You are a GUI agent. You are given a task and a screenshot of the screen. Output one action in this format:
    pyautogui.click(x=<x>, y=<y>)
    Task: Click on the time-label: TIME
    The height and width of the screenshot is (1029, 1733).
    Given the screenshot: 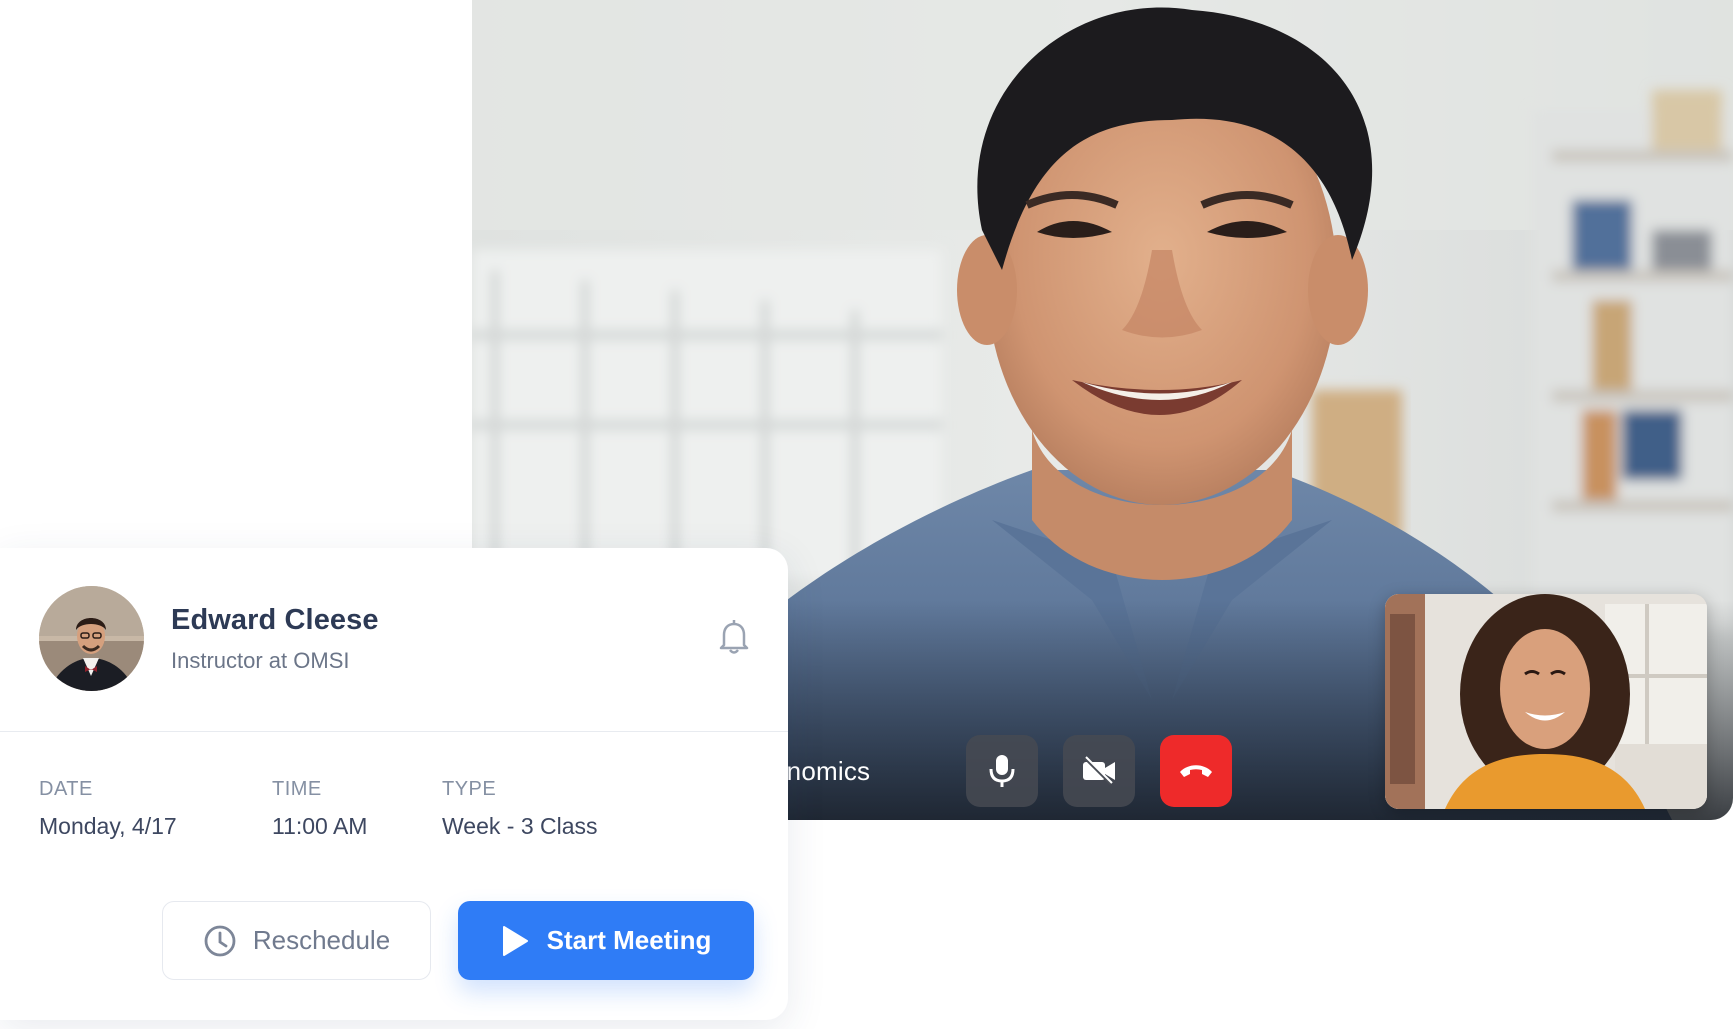 What is the action you would take?
    pyautogui.click(x=297, y=789)
    